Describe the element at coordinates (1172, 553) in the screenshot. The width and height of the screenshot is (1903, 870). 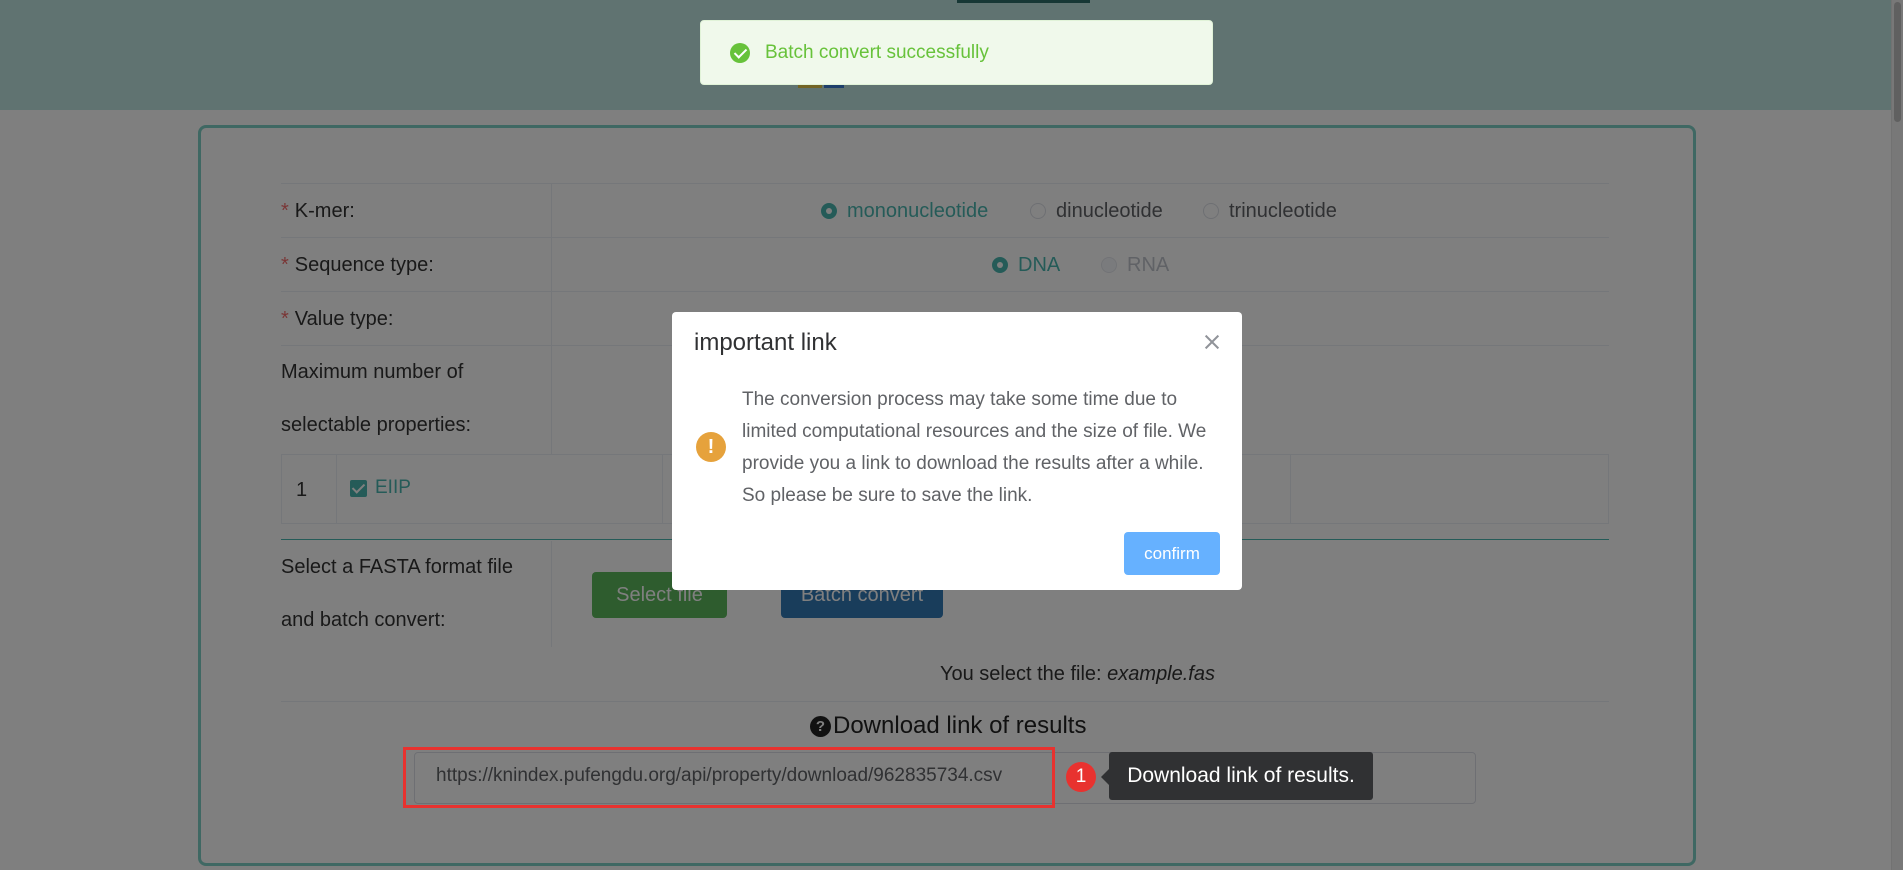
I see `confirm-button: confirm` at that location.